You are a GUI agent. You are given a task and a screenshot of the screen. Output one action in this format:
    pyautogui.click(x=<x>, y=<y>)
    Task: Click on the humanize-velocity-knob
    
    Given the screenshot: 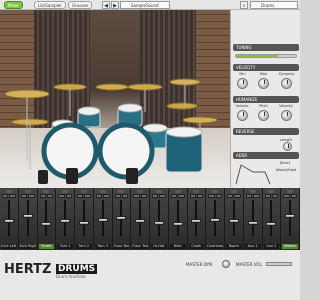 What is the action you would take?
    pyautogui.click(x=286, y=115)
    